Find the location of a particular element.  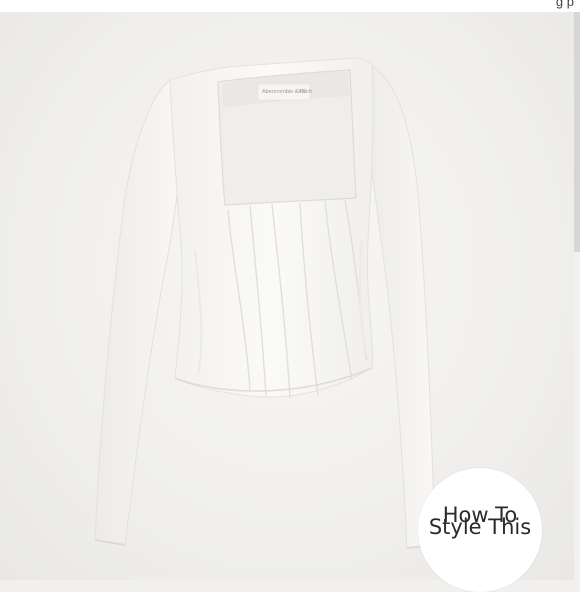

left-sleeve is located at coordinates (140, 312).